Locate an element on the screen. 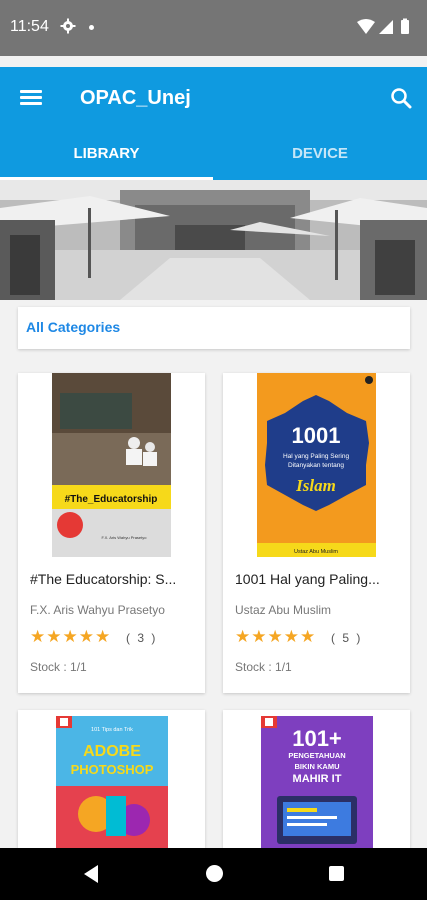 This screenshot has width=427, height=900. cover-title-text-2: PHOTOSHOP is located at coordinates (112, 769).